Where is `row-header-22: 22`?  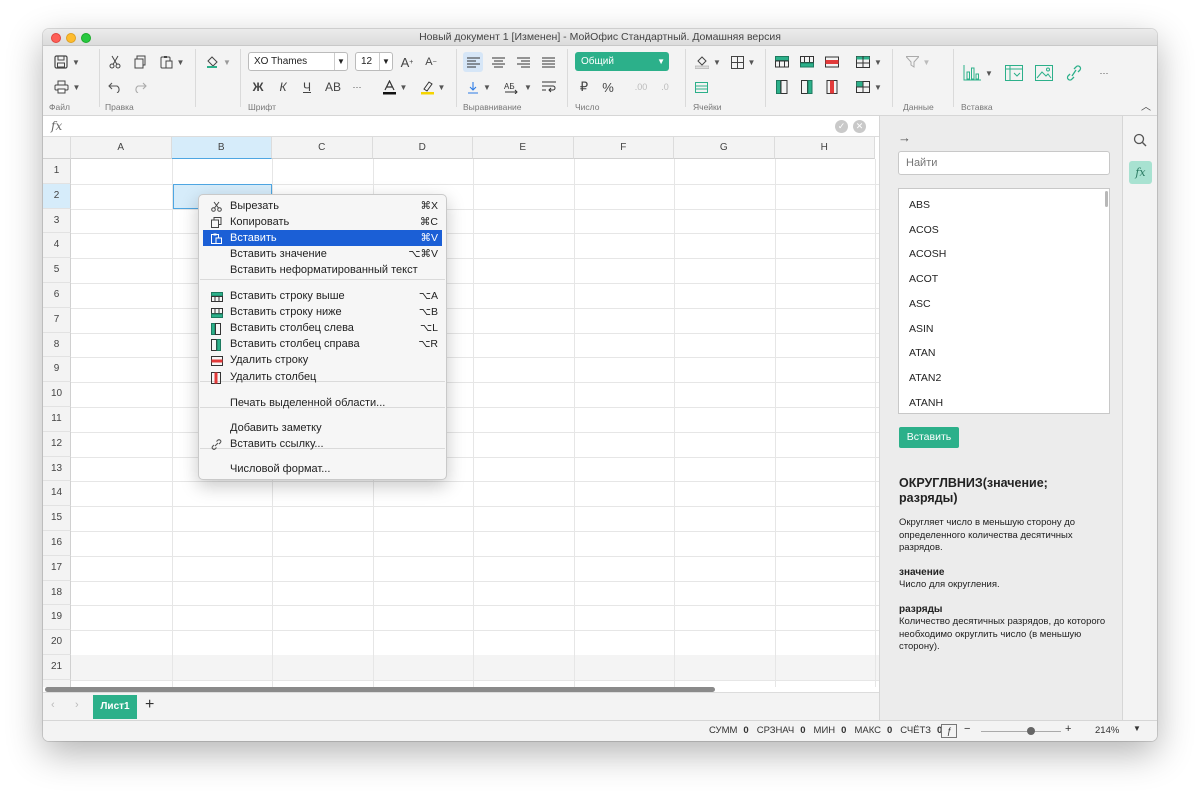
row-header-22: 22 is located at coordinates (57, 683).